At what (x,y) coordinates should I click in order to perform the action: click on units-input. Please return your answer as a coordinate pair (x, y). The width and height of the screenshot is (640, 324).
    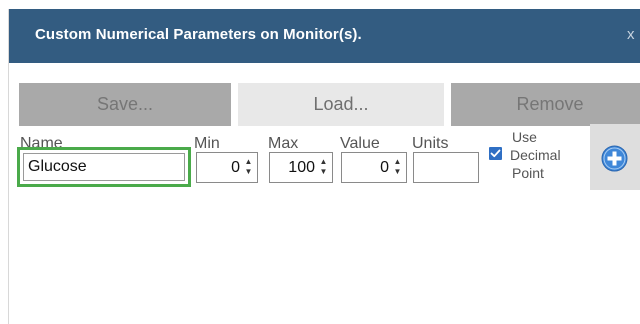
    Looking at the image, I should click on (446, 167).